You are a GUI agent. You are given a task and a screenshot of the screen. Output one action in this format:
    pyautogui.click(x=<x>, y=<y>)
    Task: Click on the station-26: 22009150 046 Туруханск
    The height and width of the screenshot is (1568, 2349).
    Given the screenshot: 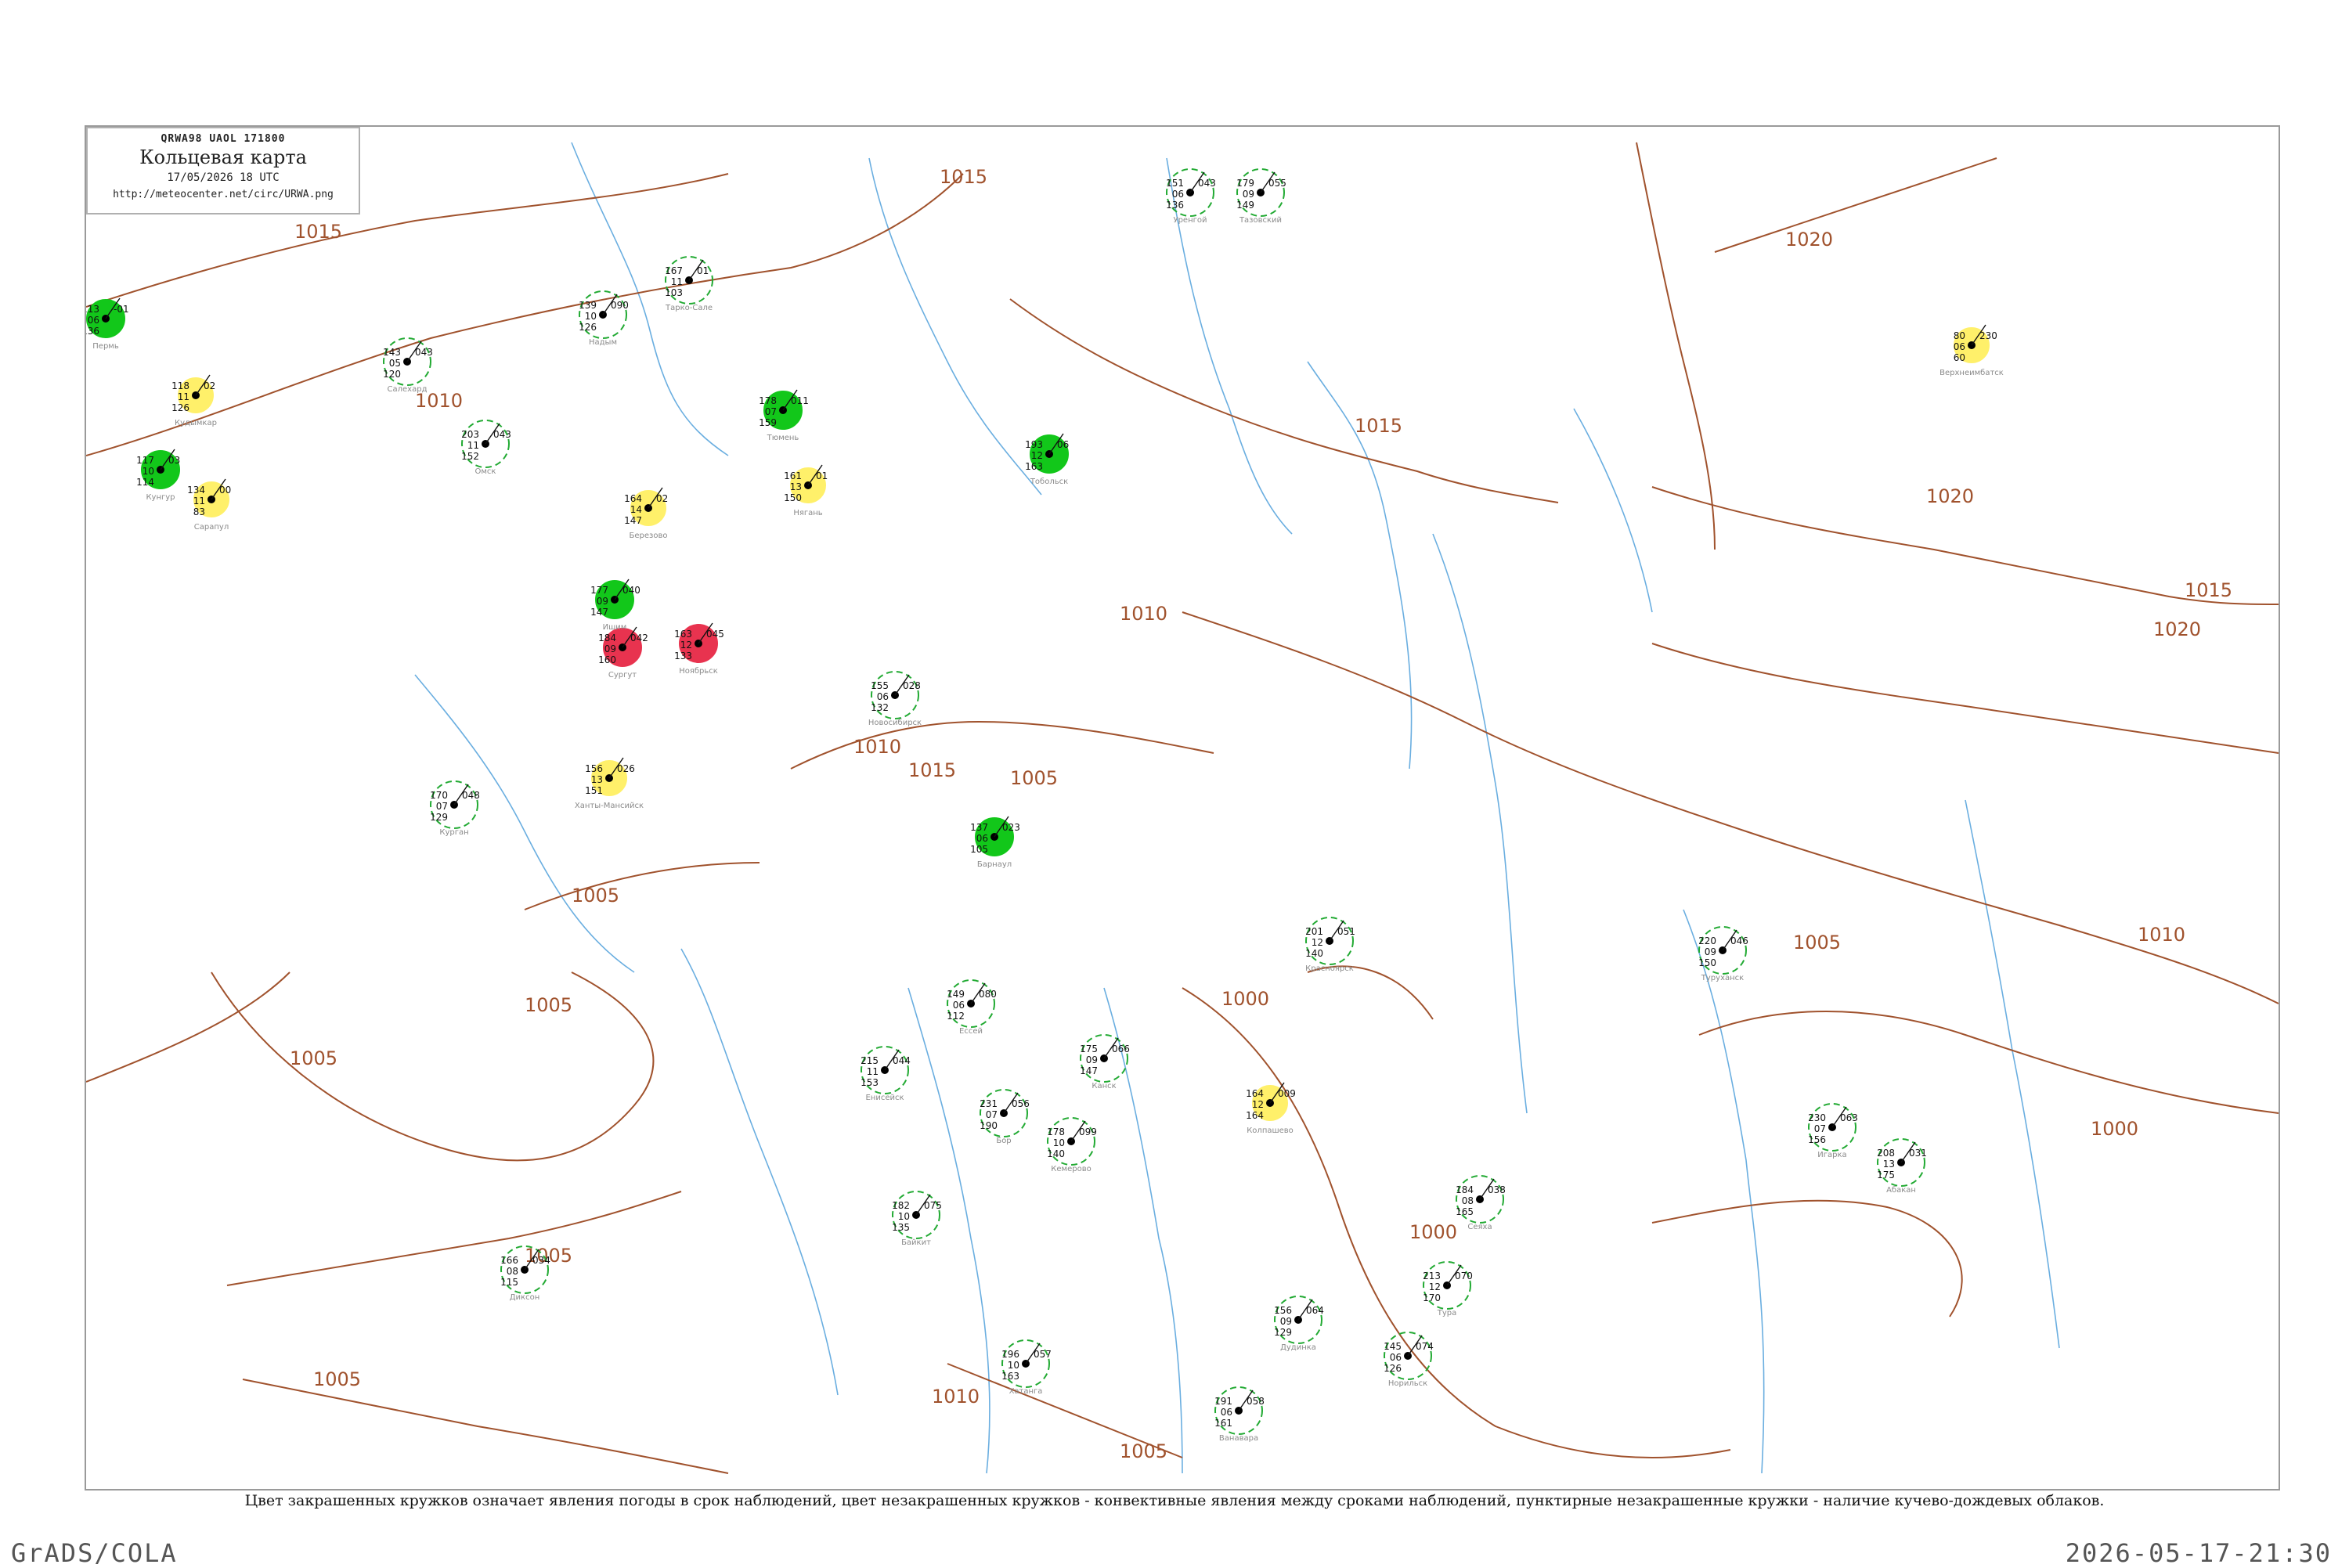 What is the action you would take?
    pyautogui.click(x=1723, y=954)
    